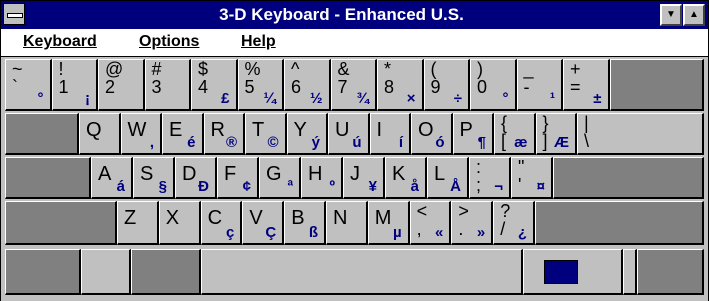 The width and height of the screenshot is (709, 301). What do you see at coordinates (48, 178) in the screenshot?
I see `caps-lock-key` at bounding box center [48, 178].